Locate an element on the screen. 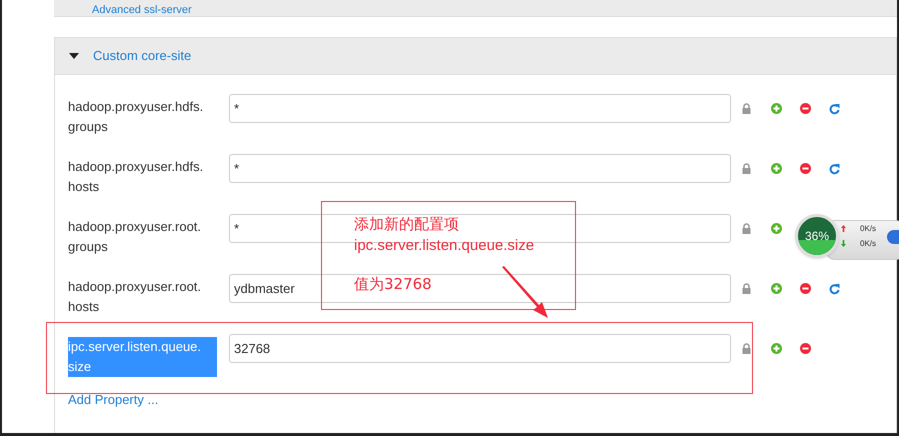  annotation-text: 值为32768 is located at coordinates (393, 284).